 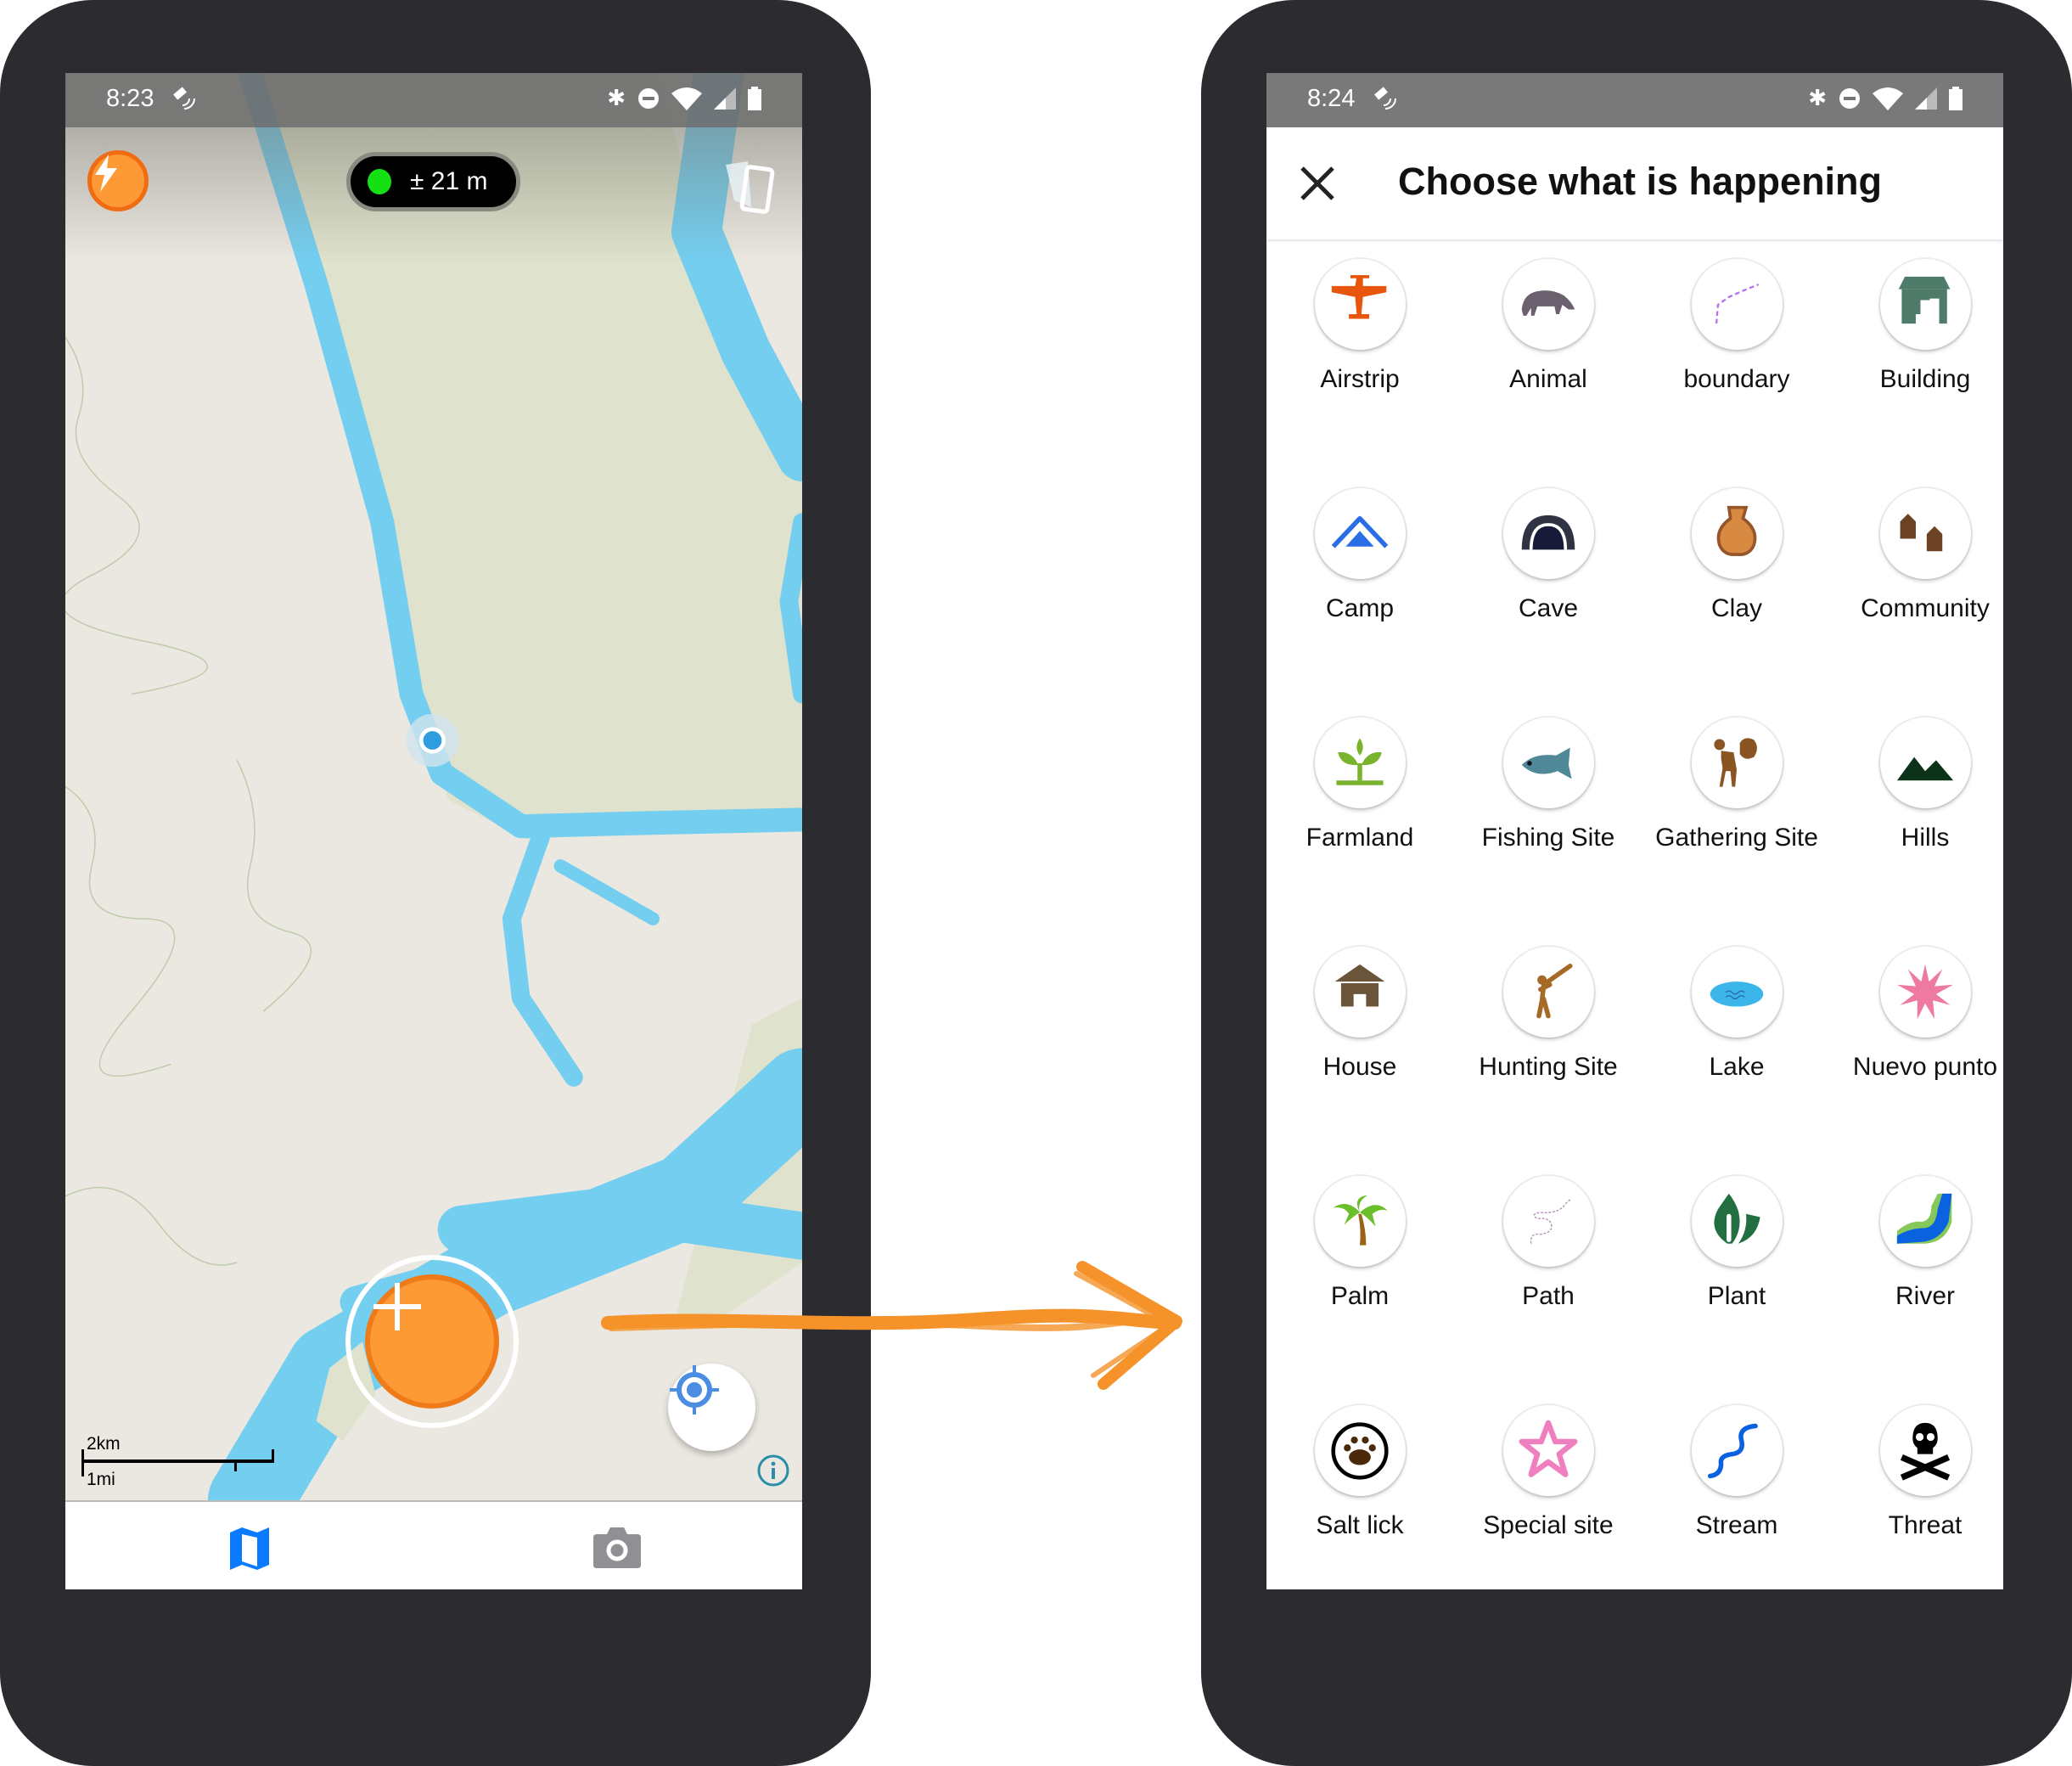 I want to click on gps-accuracy-pill: ± 21 m, so click(x=433, y=181).